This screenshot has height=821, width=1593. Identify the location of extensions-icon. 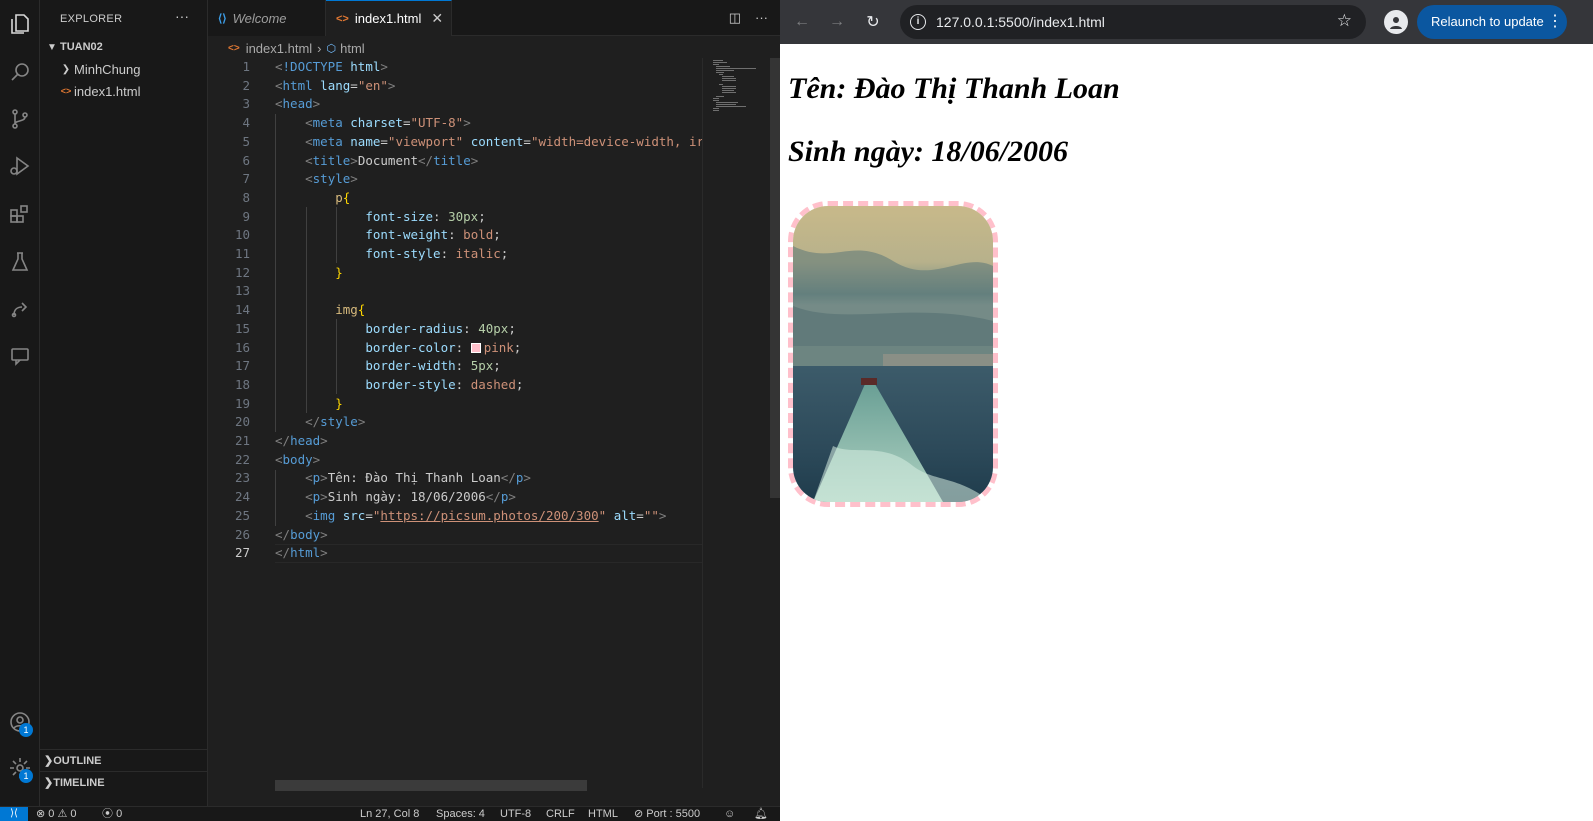
(20, 214).